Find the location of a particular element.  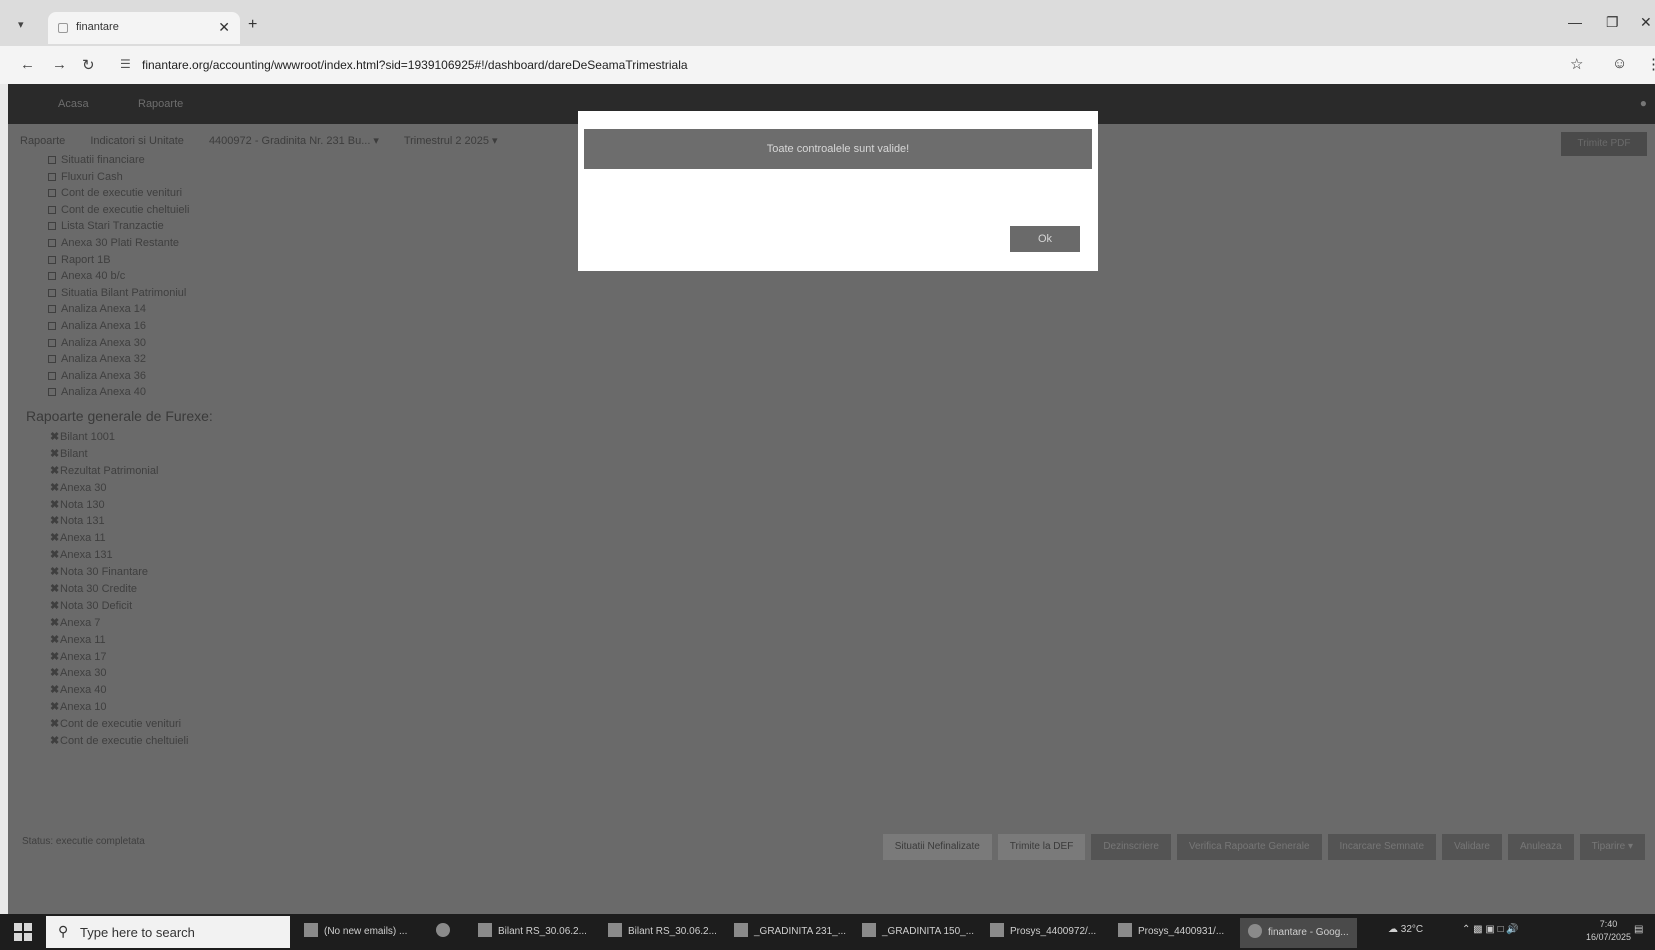

report-tree-item: Anexa 40 b/c is located at coordinates (144, 278).